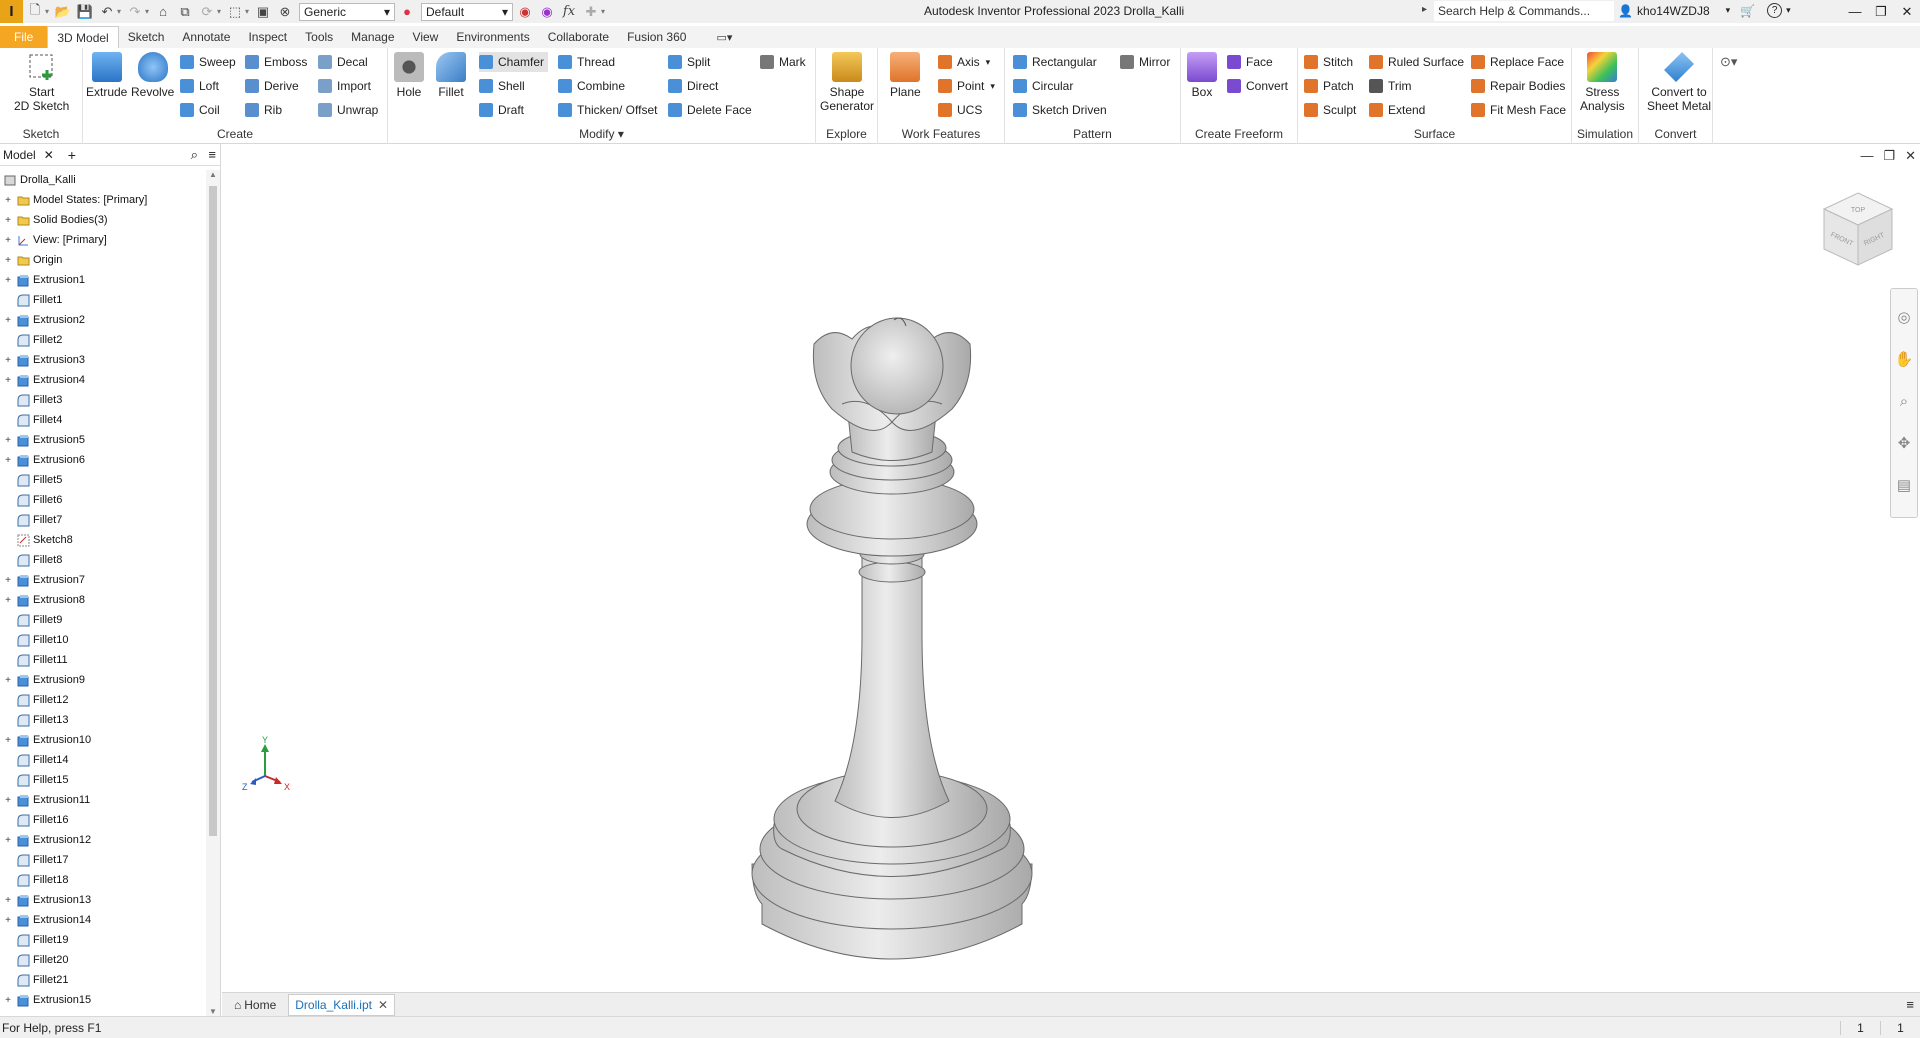 This screenshot has height=1038, width=1920. What do you see at coordinates (102, 200) in the screenshot?
I see `tree-item: + Model States: [Primary]` at bounding box center [102, 200].